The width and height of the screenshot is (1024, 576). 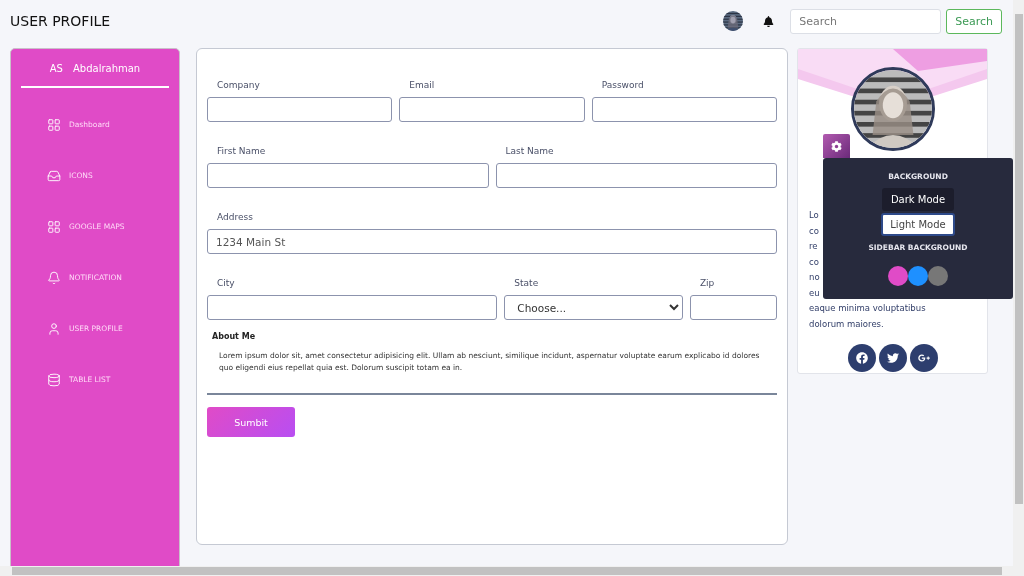 I want to click on database-icon, so click(x=54, y=379).